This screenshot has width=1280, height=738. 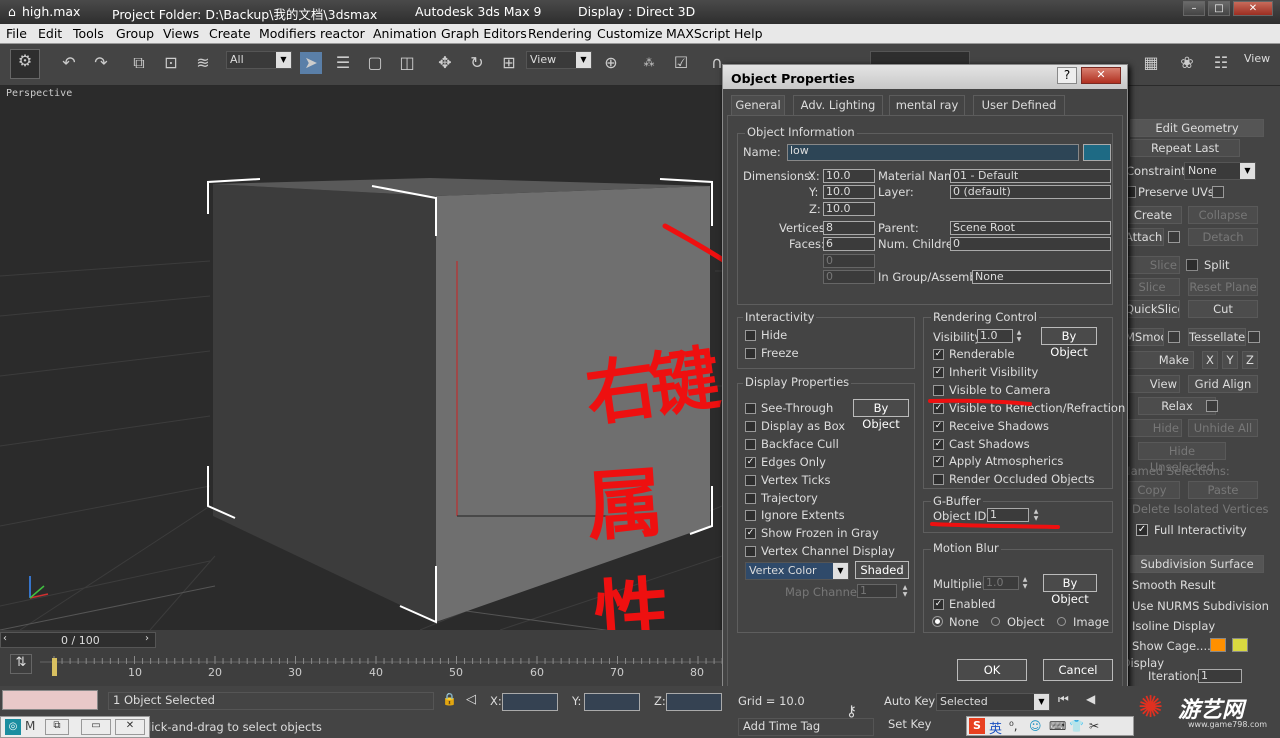 What do you see at coordinates (1070, 590) in the screenshot?
I see `motion-blur-by-object-button: By Object` at bounding box center [1070, 590].